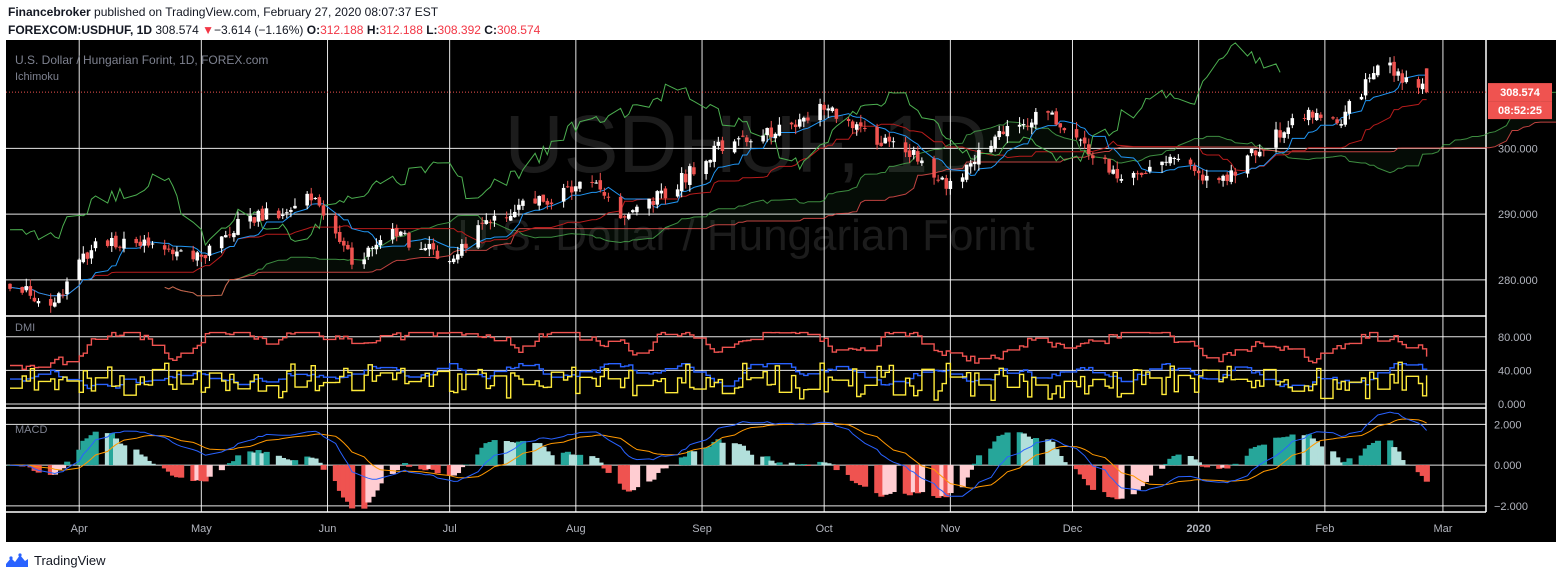 The height and width of the screenshot is (578, 1560). I want to click on last-price: 308.574, so click(177, 30).